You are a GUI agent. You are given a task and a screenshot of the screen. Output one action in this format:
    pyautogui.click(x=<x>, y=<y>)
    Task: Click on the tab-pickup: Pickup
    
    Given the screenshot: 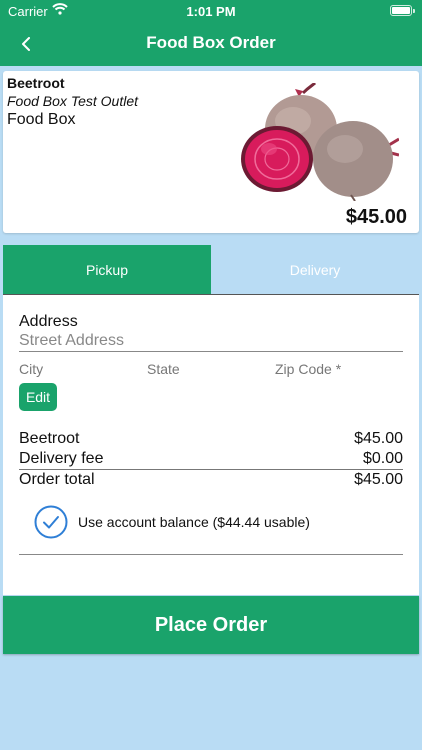 What is the action you would take?
    pyautogui.click(x=107, y=269)
    